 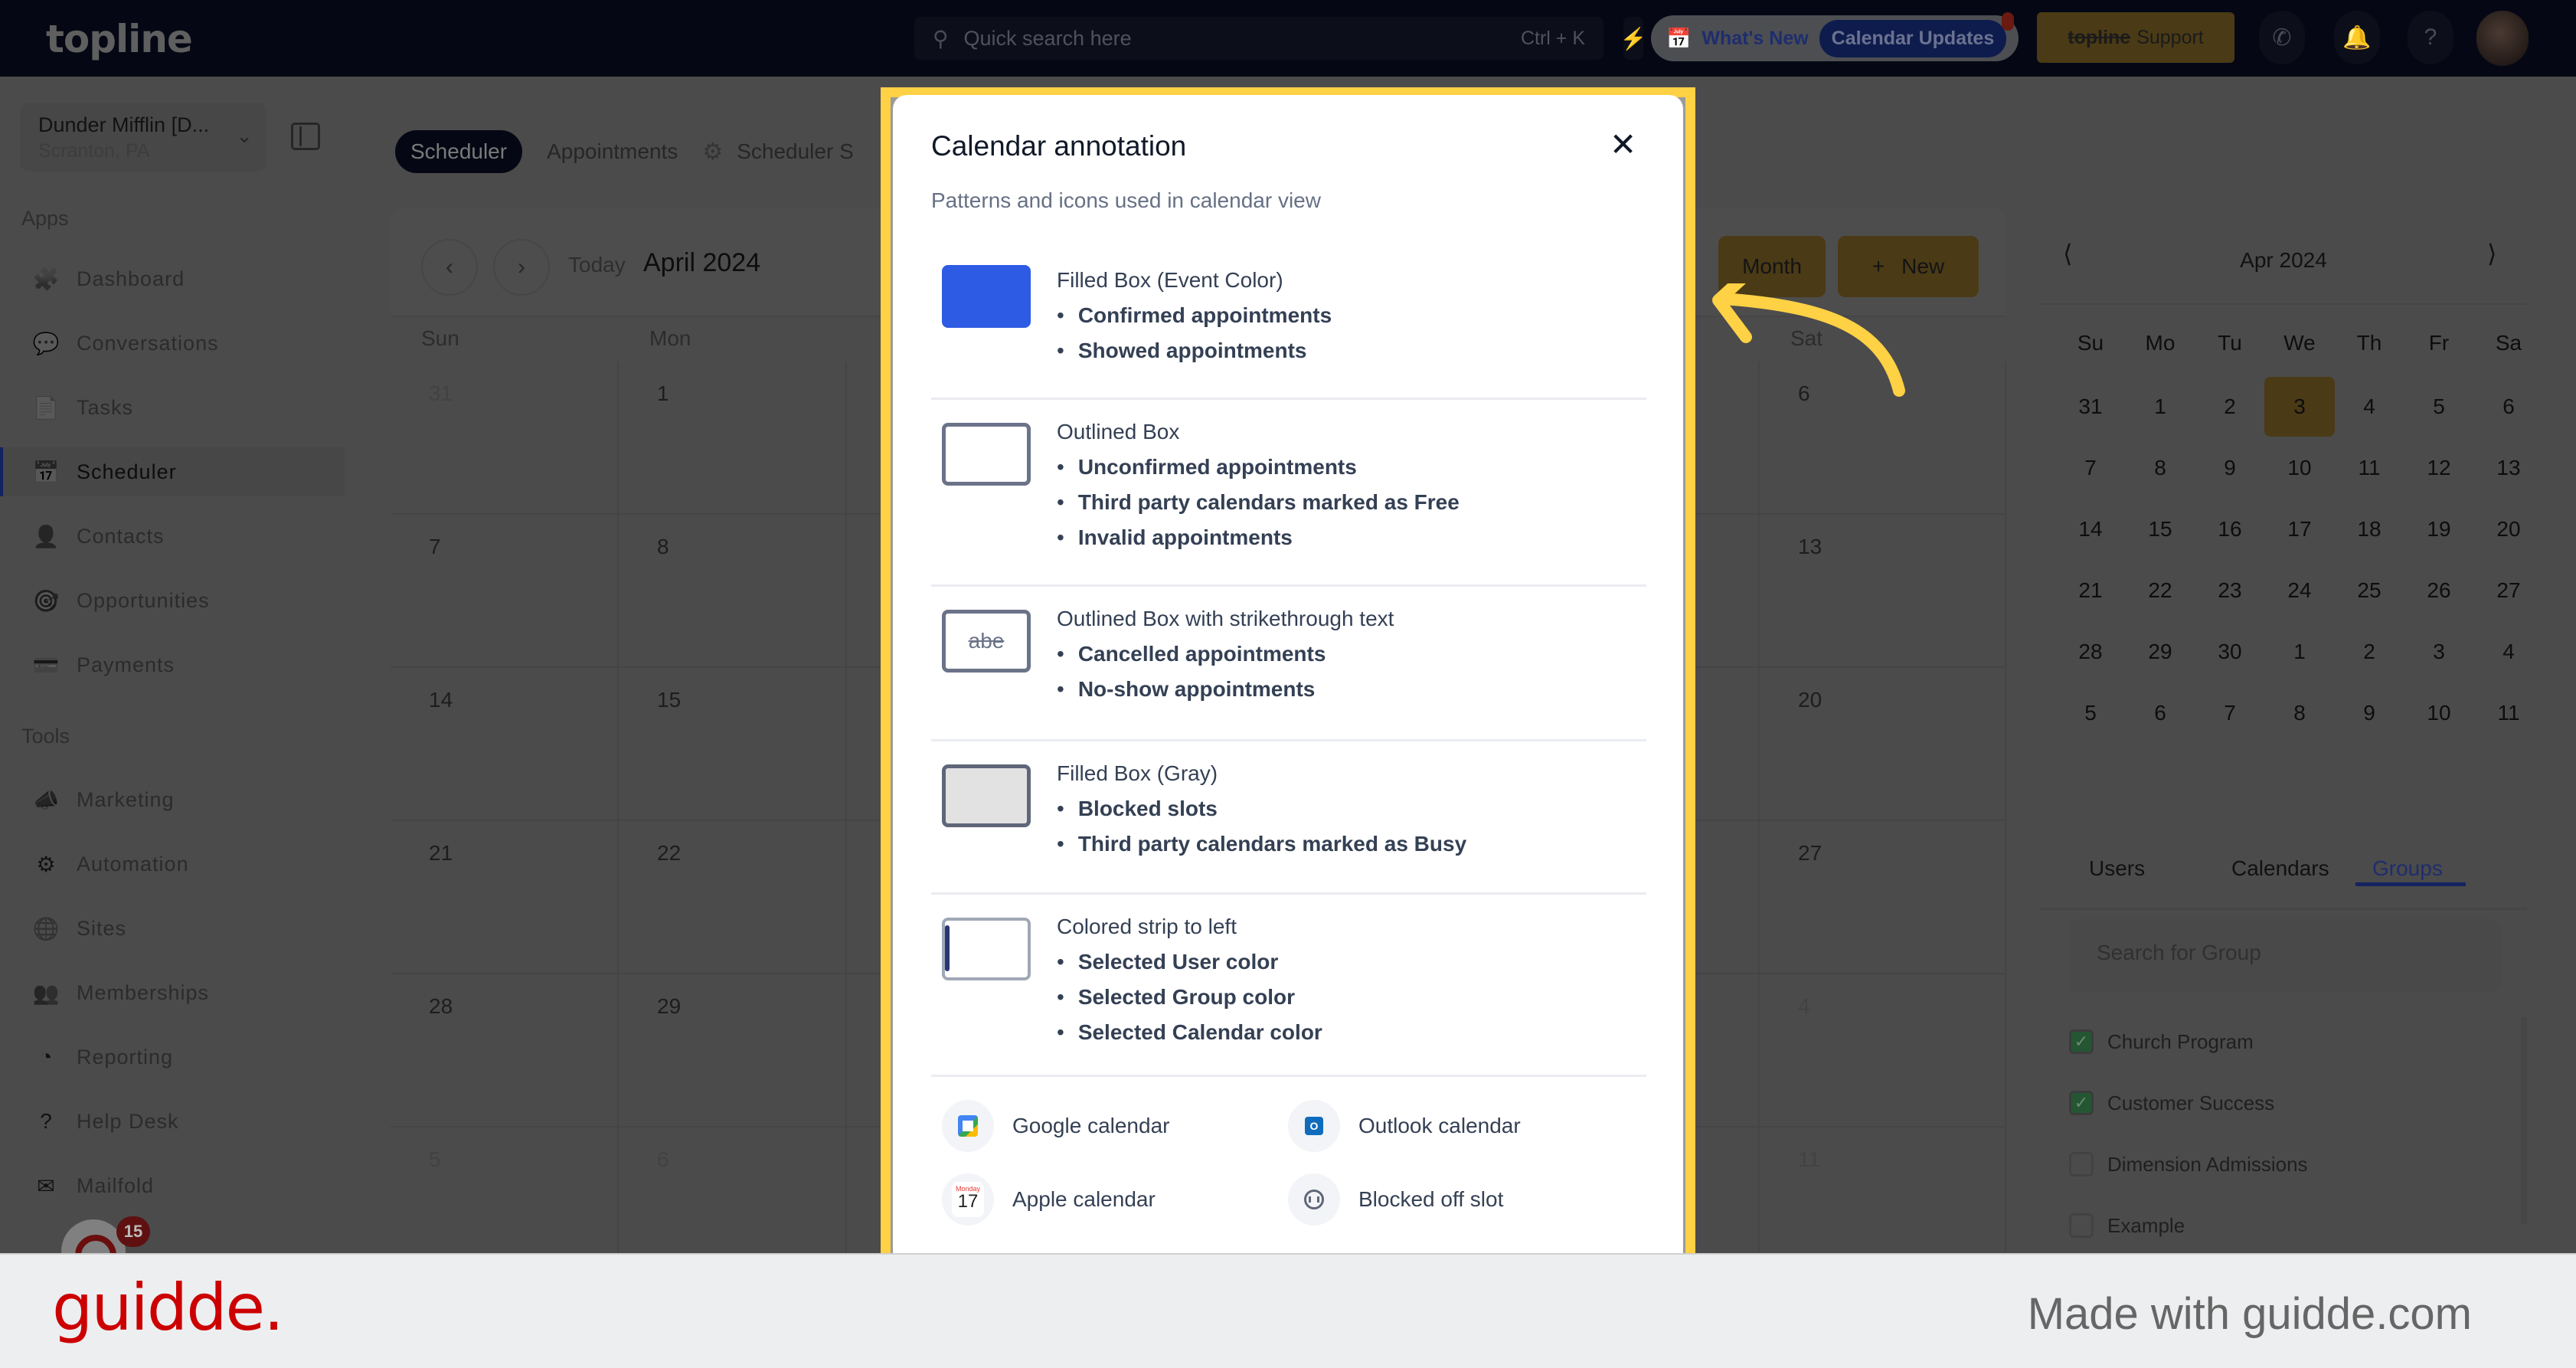 I want to click on sidebar-item-payments: 💳 Payments, so click(x=172, y=664).